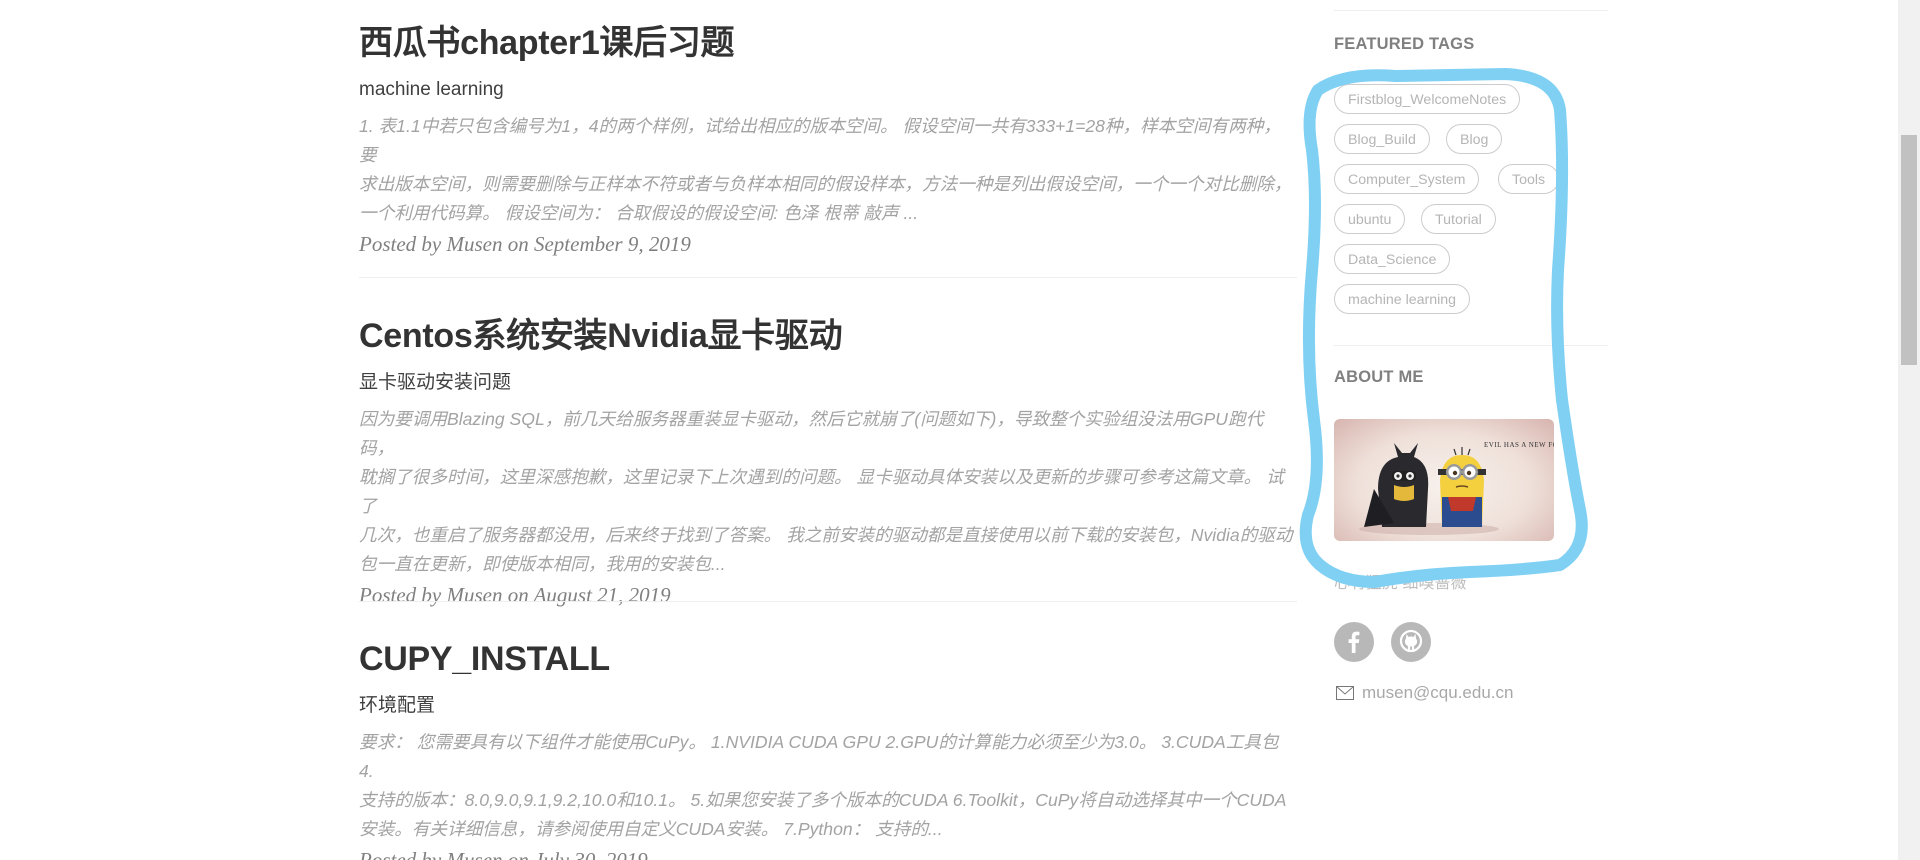 This screenshot has width=1920, height=860. I want to click on post-title: Centos系统安装Nvidia显卡驱动, so click(828, 336).